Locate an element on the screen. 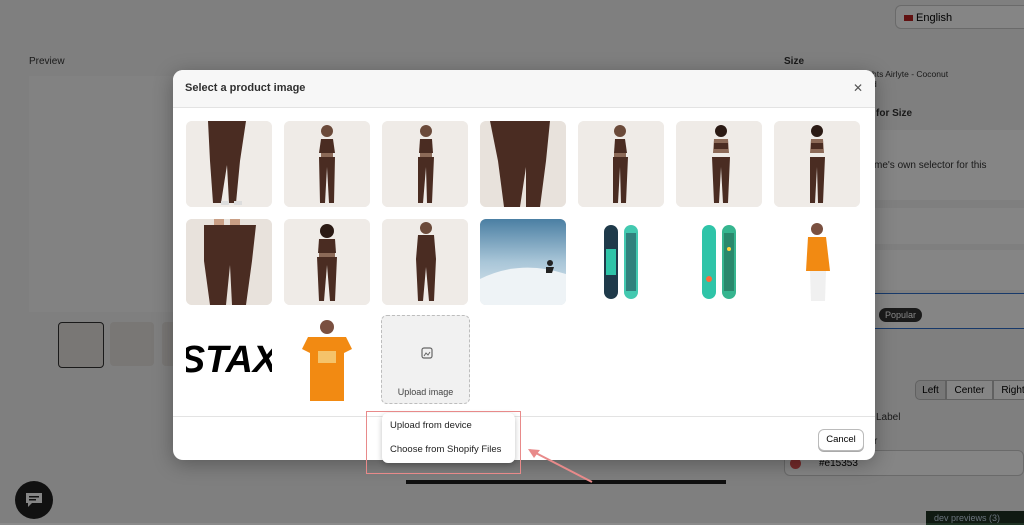 This screenshot has height=525, width=1024. image-add-icon is located at coordinates (427, 353).